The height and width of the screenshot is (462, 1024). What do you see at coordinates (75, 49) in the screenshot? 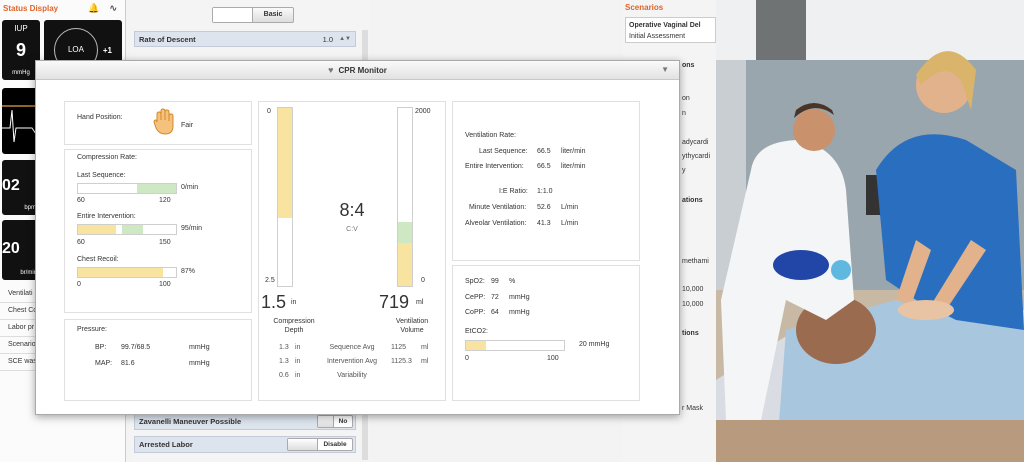
I see `loa-label: LOA` at bounding box center [75, 49].